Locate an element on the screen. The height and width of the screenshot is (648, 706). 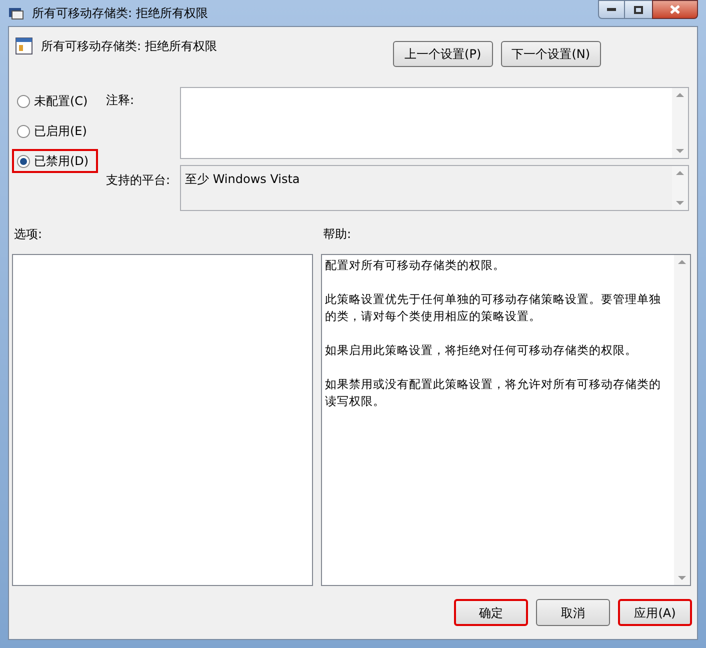
maximize-button is located at coordinates (638, 9).